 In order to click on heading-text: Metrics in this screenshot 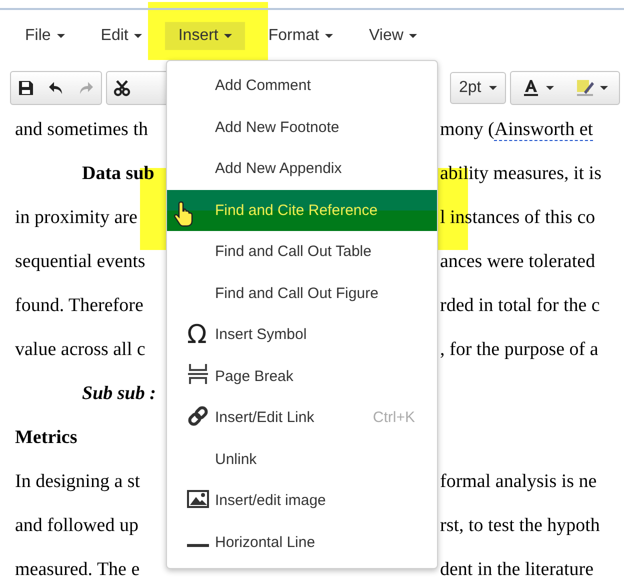, I will do `click(46, 438)`.